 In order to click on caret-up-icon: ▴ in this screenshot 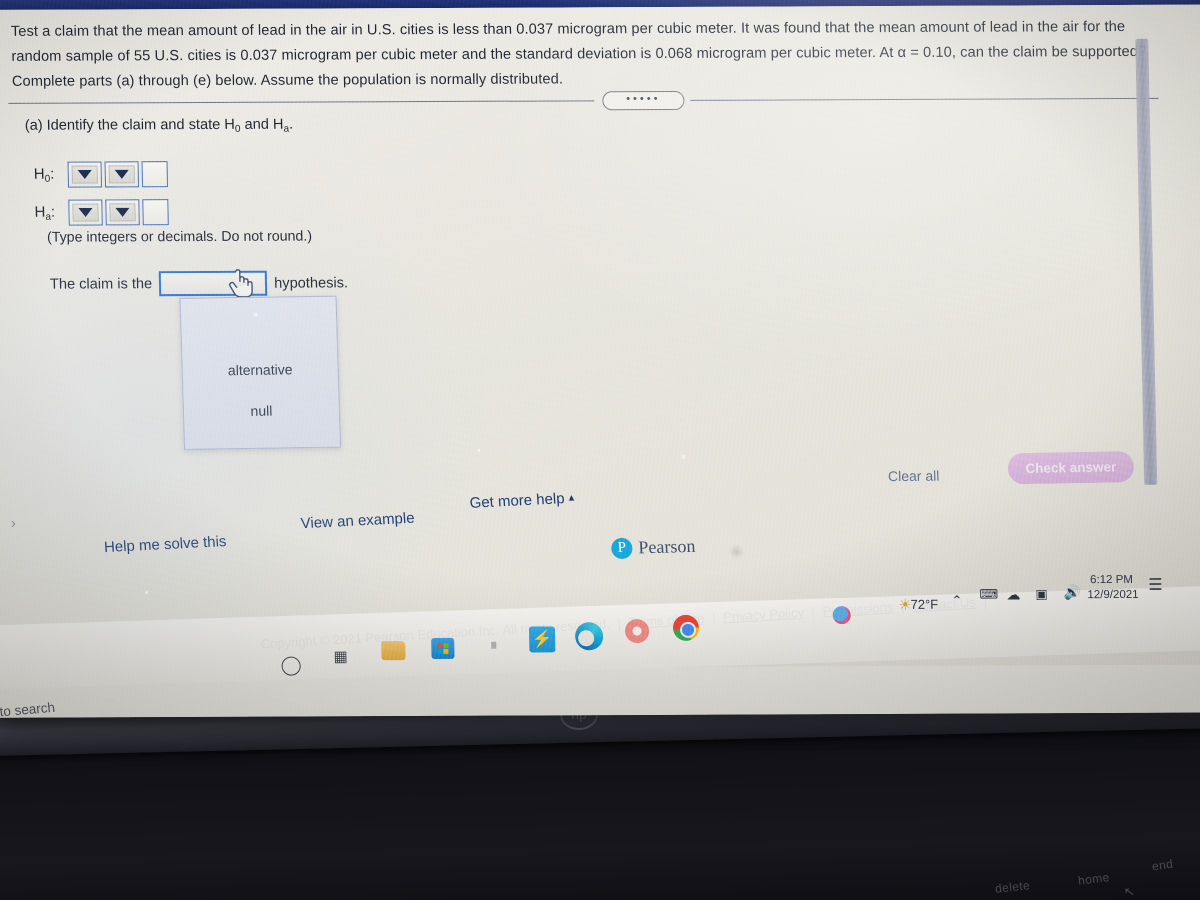, I will do `click(571, 497)`.